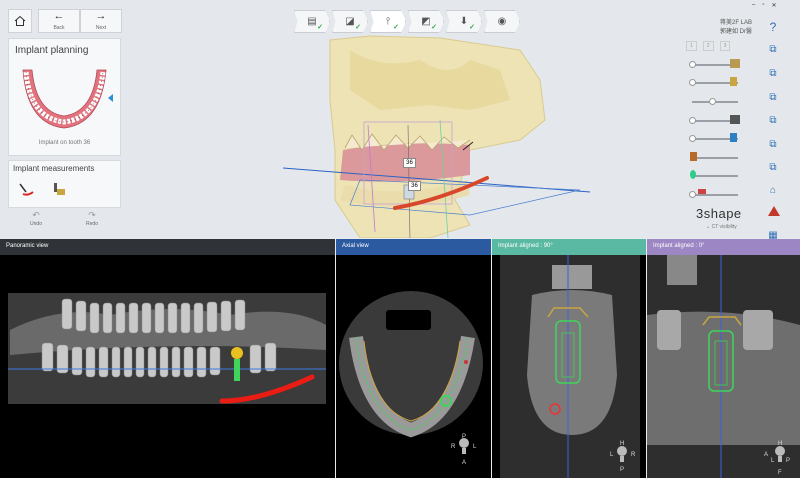  I want to click on screenshot-button: ⌂, so click(773, 190).